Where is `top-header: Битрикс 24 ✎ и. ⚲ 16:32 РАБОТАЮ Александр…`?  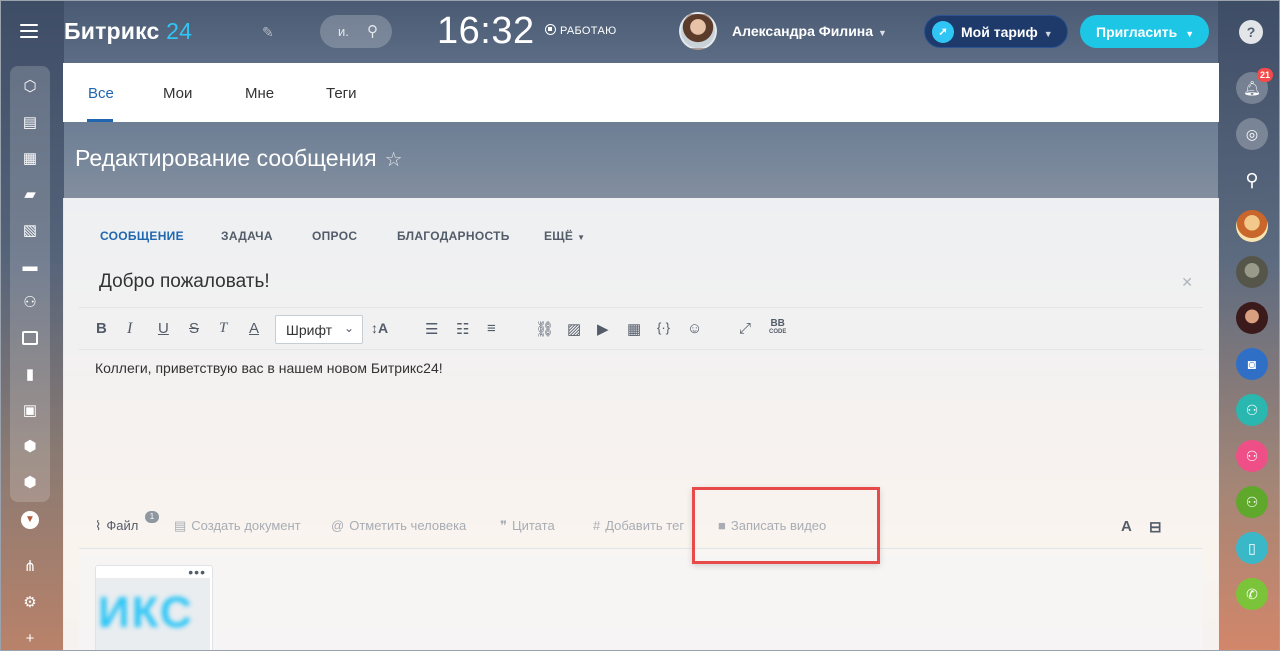 top-header: Битрикс 24 ✎ и. ⚲ 16:32 РАБОТАЮ Александр… is located at coordinates (640, 31).